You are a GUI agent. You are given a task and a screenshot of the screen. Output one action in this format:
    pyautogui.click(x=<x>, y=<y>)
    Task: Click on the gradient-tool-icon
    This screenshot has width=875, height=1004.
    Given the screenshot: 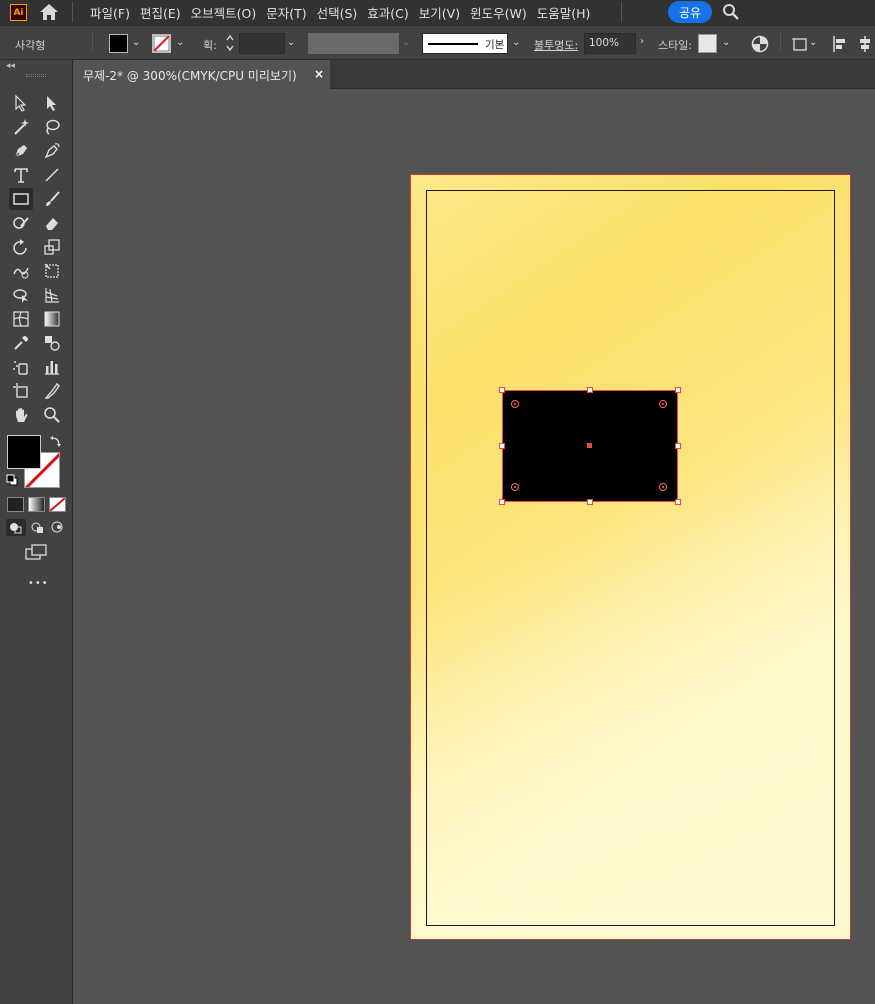 What is the action you would take?
    pyautogui.click(x=52, y=319)
    